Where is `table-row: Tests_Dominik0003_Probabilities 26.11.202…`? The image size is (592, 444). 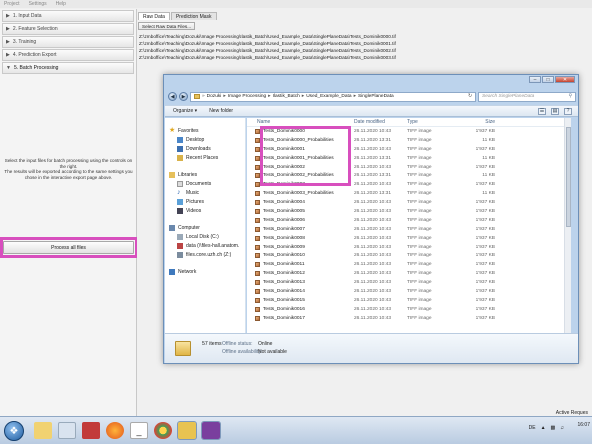
table-row: Tests_Dominik0003_Probabilities 26.11.202… is located at coordinates (409, 193).